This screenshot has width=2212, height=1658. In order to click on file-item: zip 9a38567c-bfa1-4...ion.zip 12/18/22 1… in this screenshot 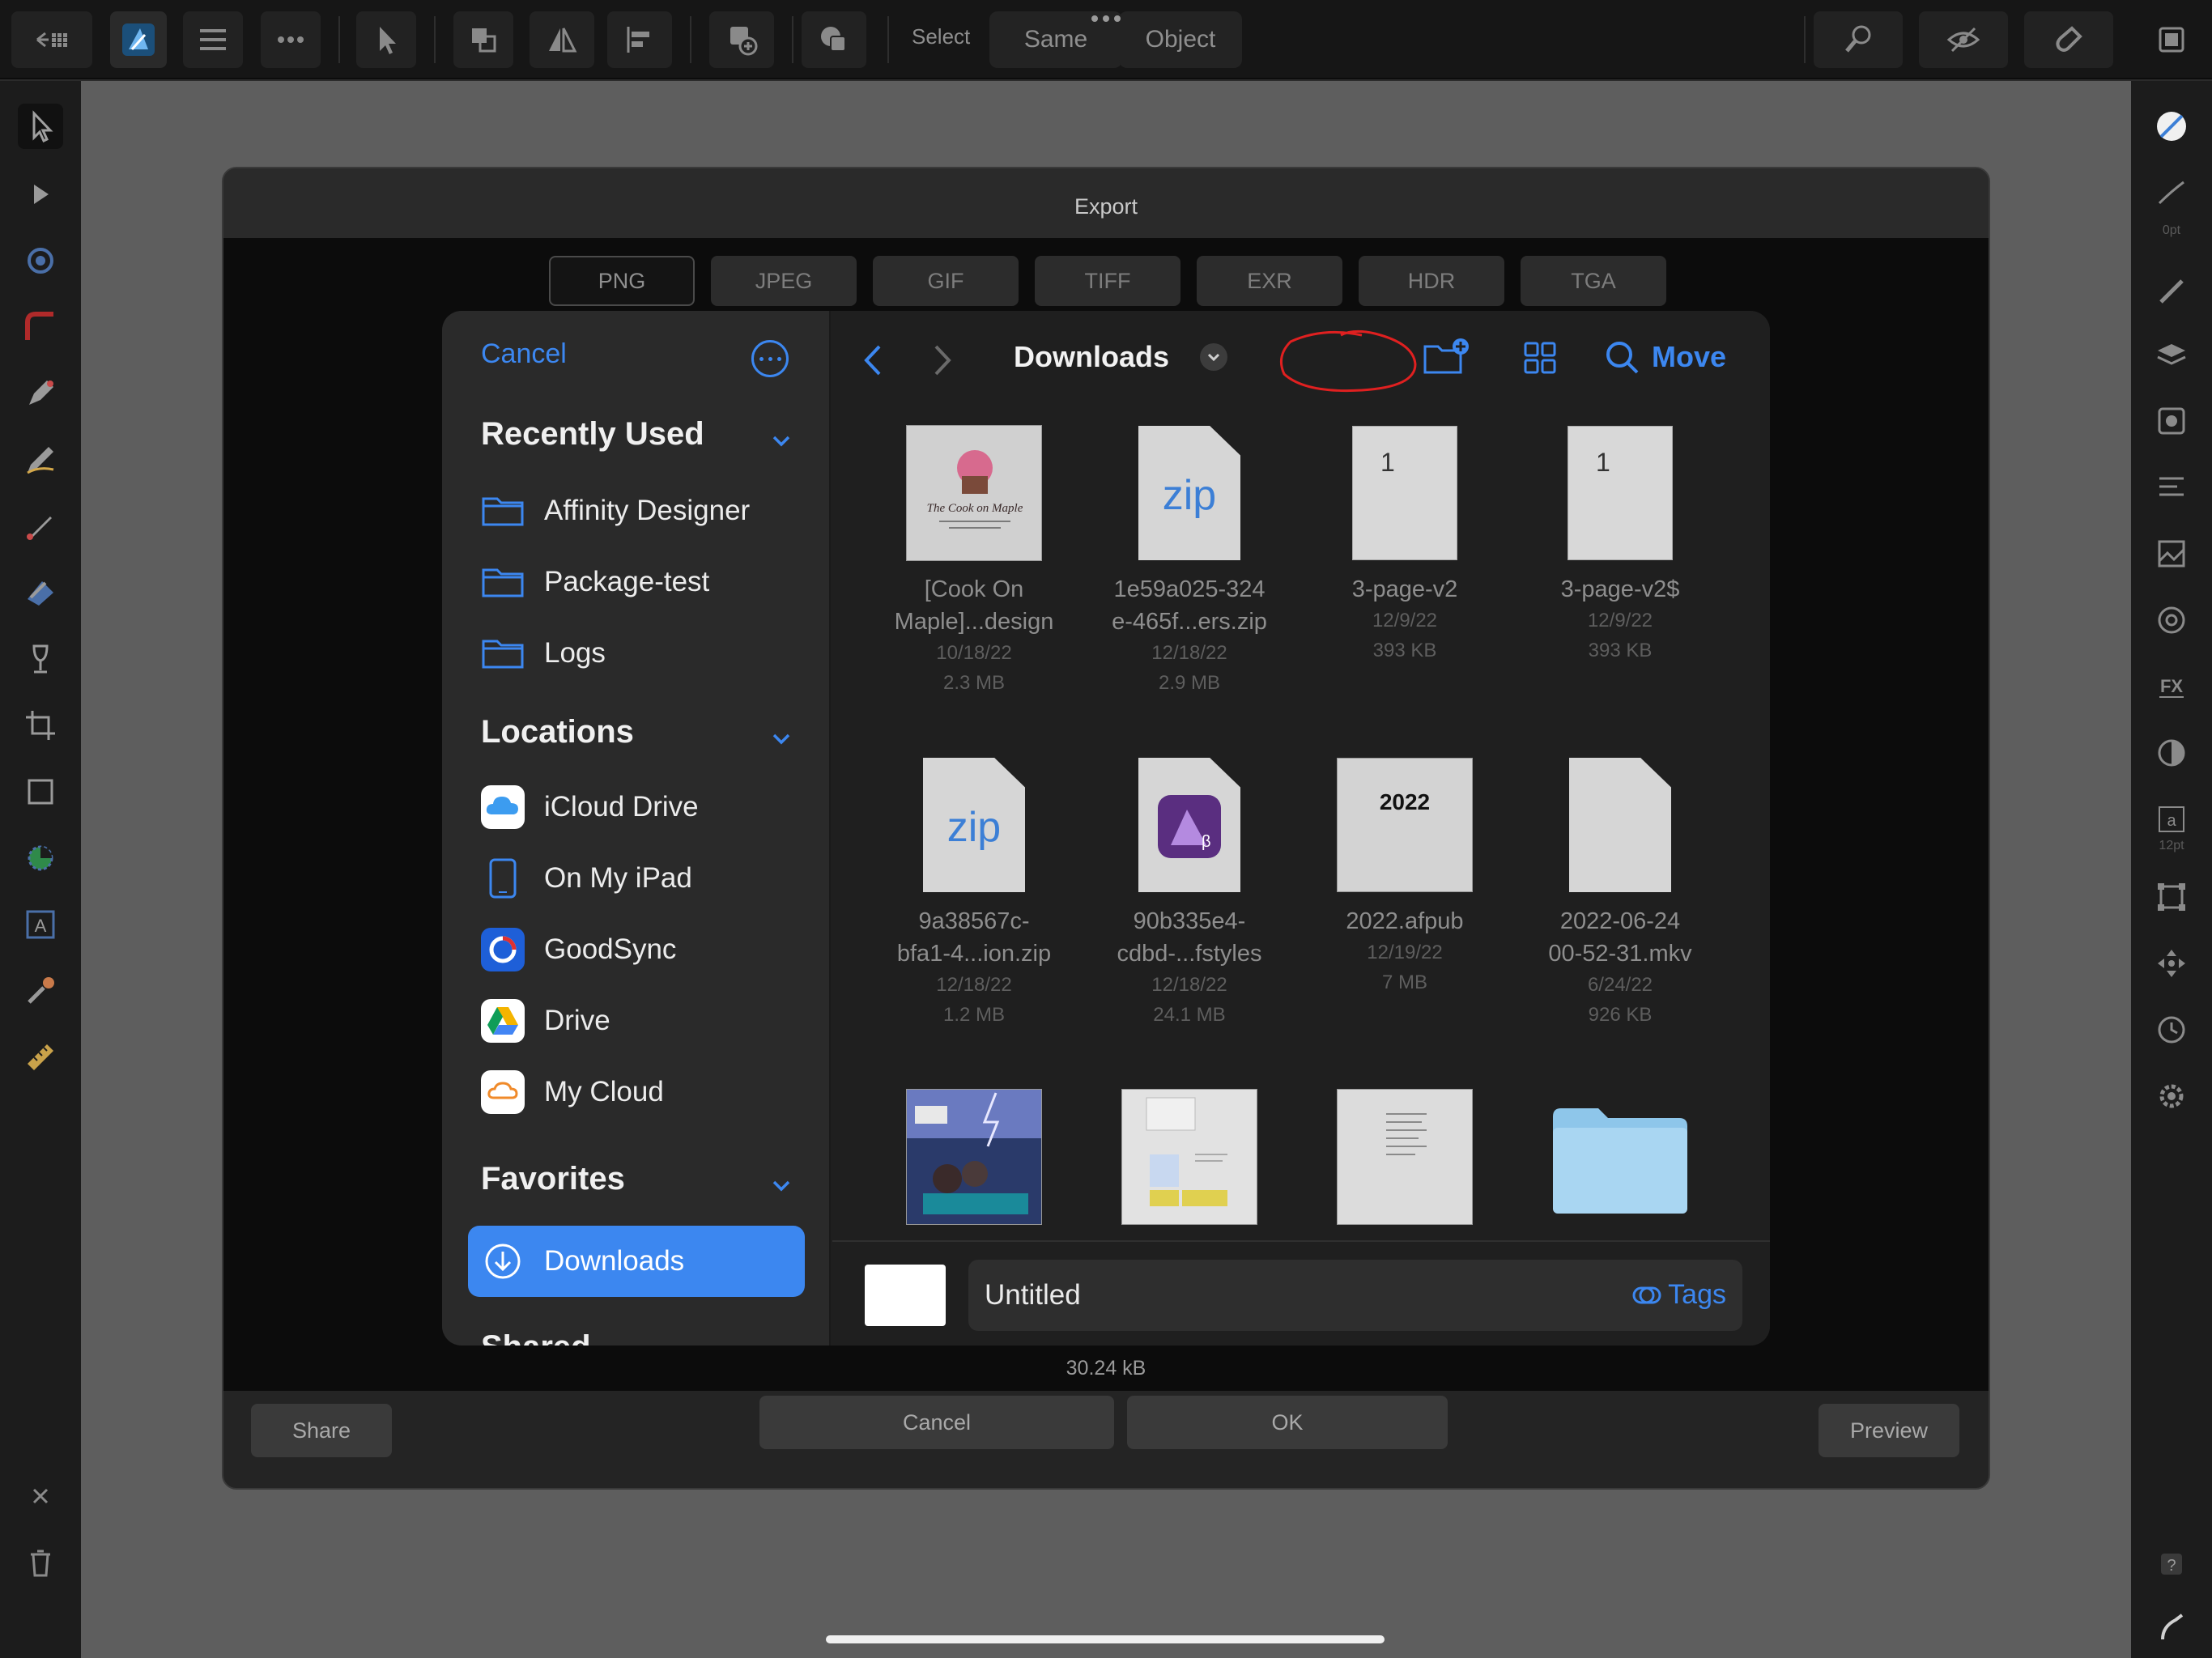, I will do `click(974, 893)`.